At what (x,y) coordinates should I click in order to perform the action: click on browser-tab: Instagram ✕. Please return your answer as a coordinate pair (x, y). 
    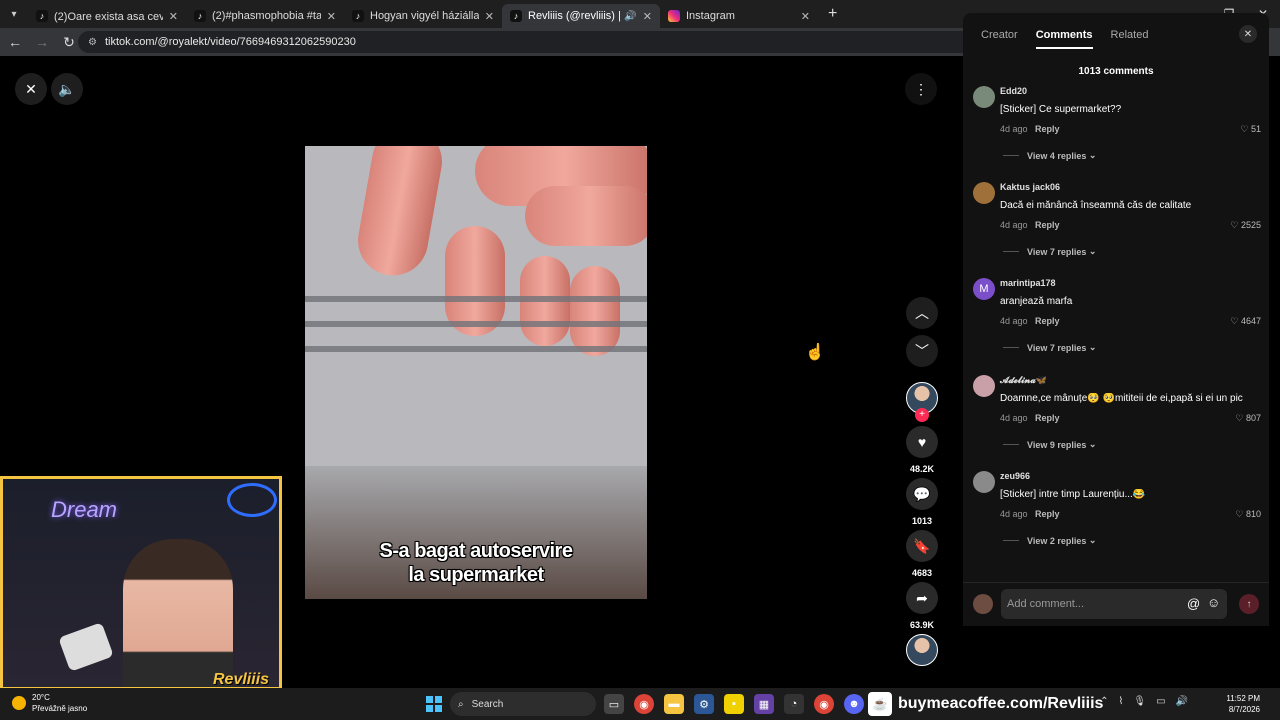
    Looking at the image, I should click on (739, 16).